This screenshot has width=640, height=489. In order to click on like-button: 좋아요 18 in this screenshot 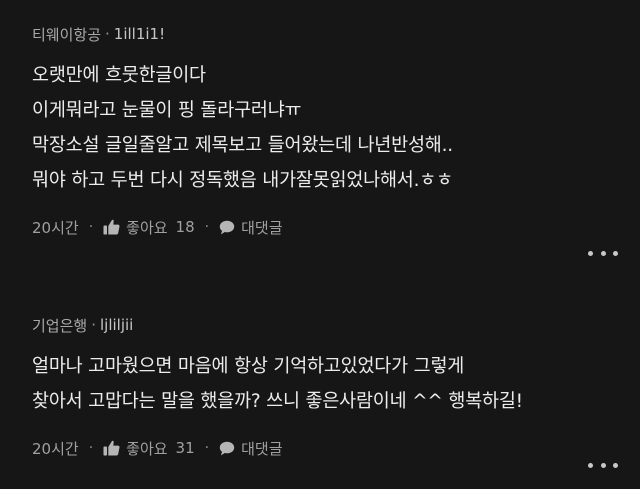, I will do `click(149, 227)`.